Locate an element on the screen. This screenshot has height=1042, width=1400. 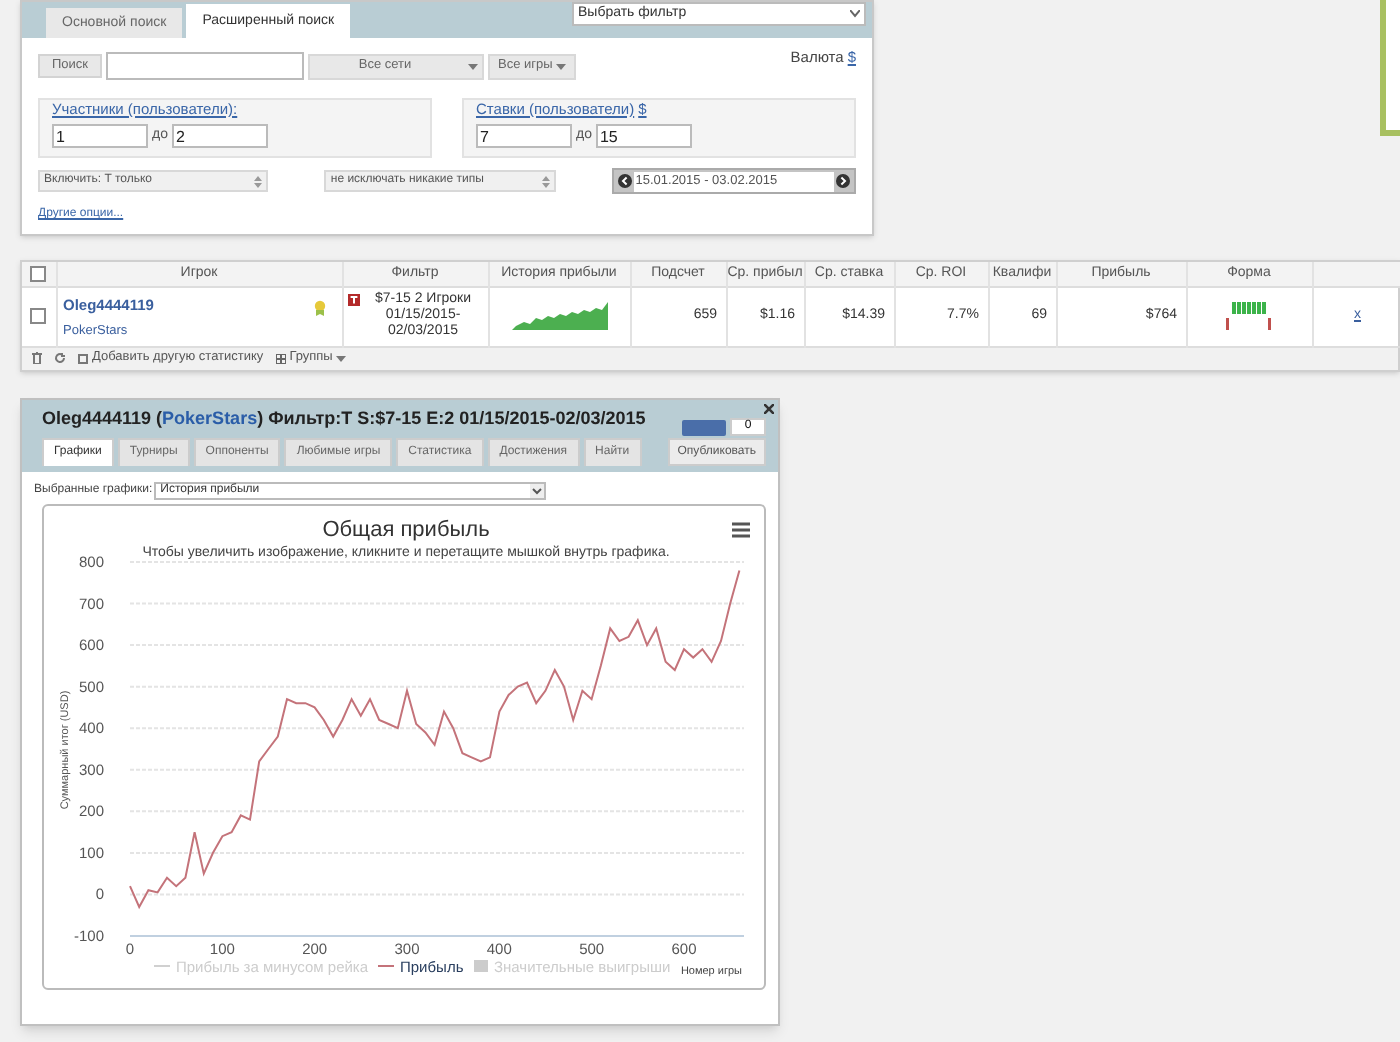
dialog-title: Oleg4444119 (PokerStars) Фильтр:T S:$7-15 E:2 01/15/2015-02/03/2015 is located at coordinates (344, 418).